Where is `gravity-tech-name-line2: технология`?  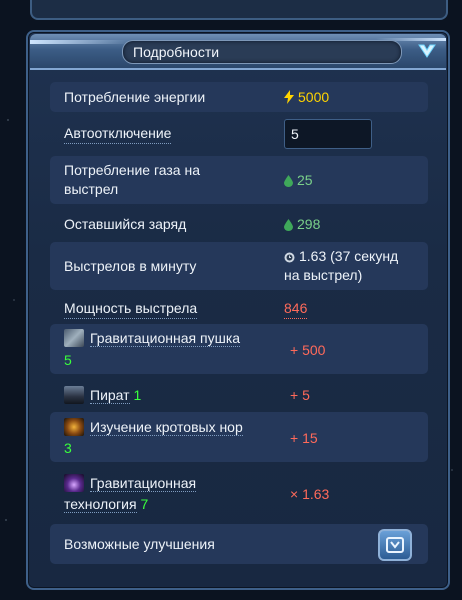
gravity-tech-name-line2: технология is located at coordinates (100, 504).